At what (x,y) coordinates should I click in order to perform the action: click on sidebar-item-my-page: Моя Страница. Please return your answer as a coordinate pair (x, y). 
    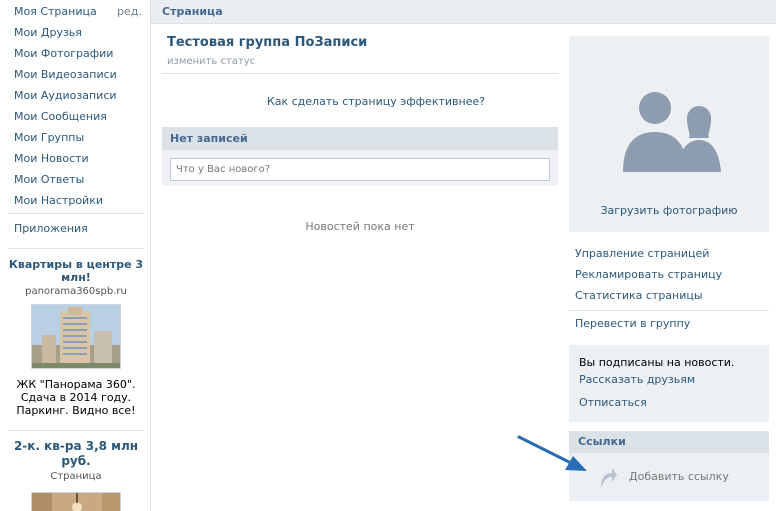
    Looking at the image, I should click on (55, 12).